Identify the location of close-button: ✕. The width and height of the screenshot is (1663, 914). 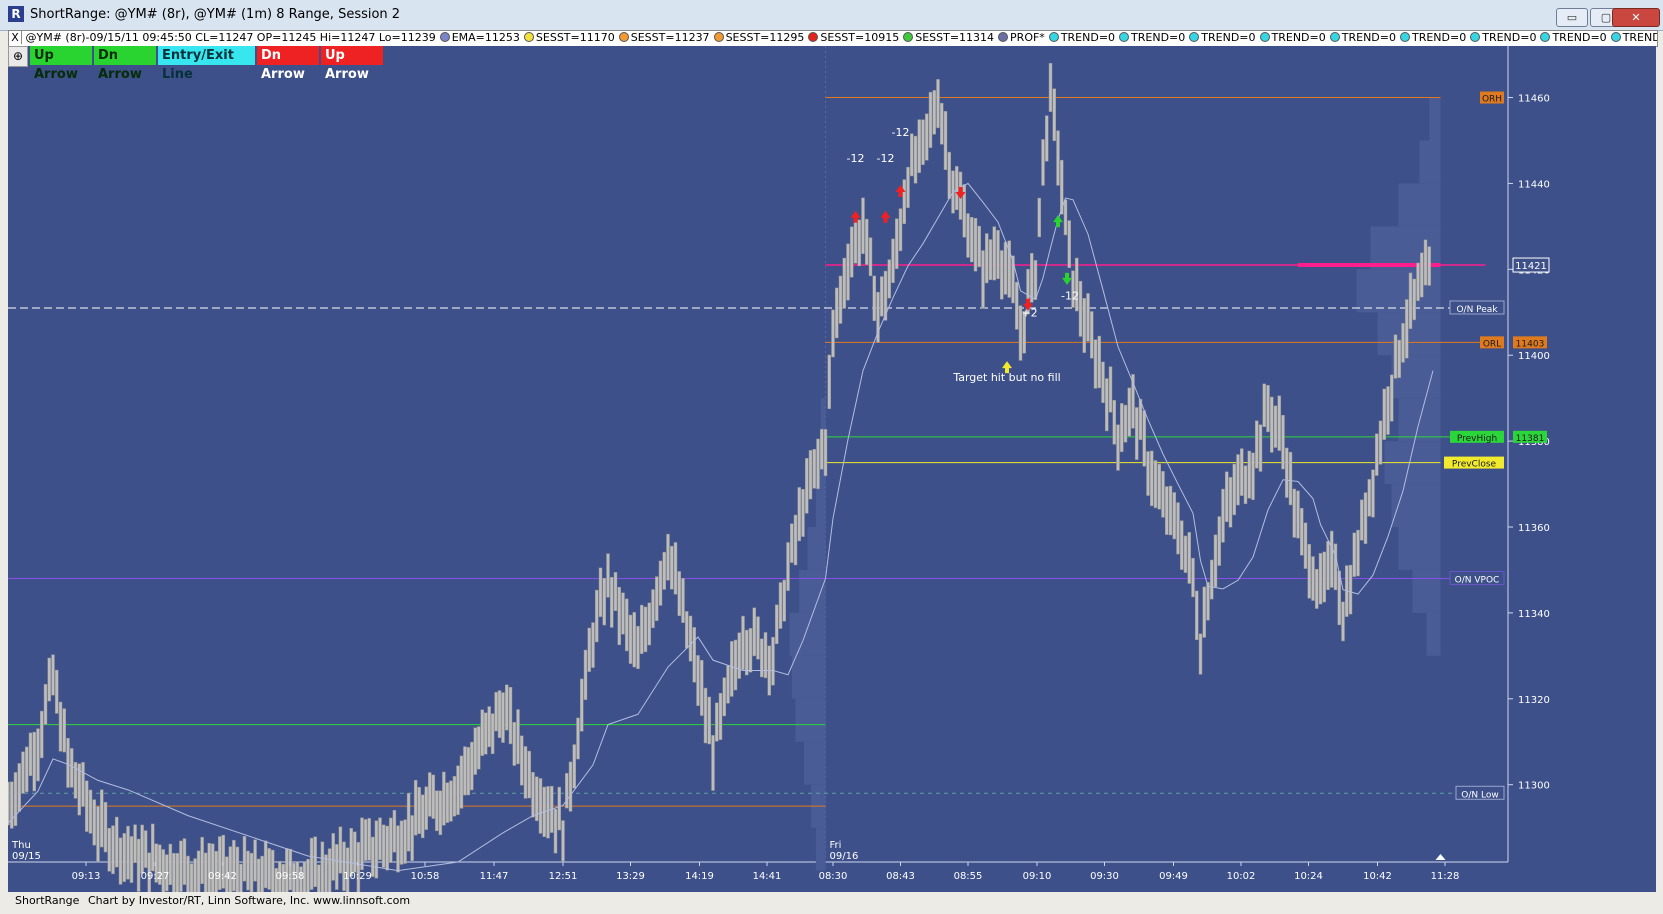
(1636, 17).